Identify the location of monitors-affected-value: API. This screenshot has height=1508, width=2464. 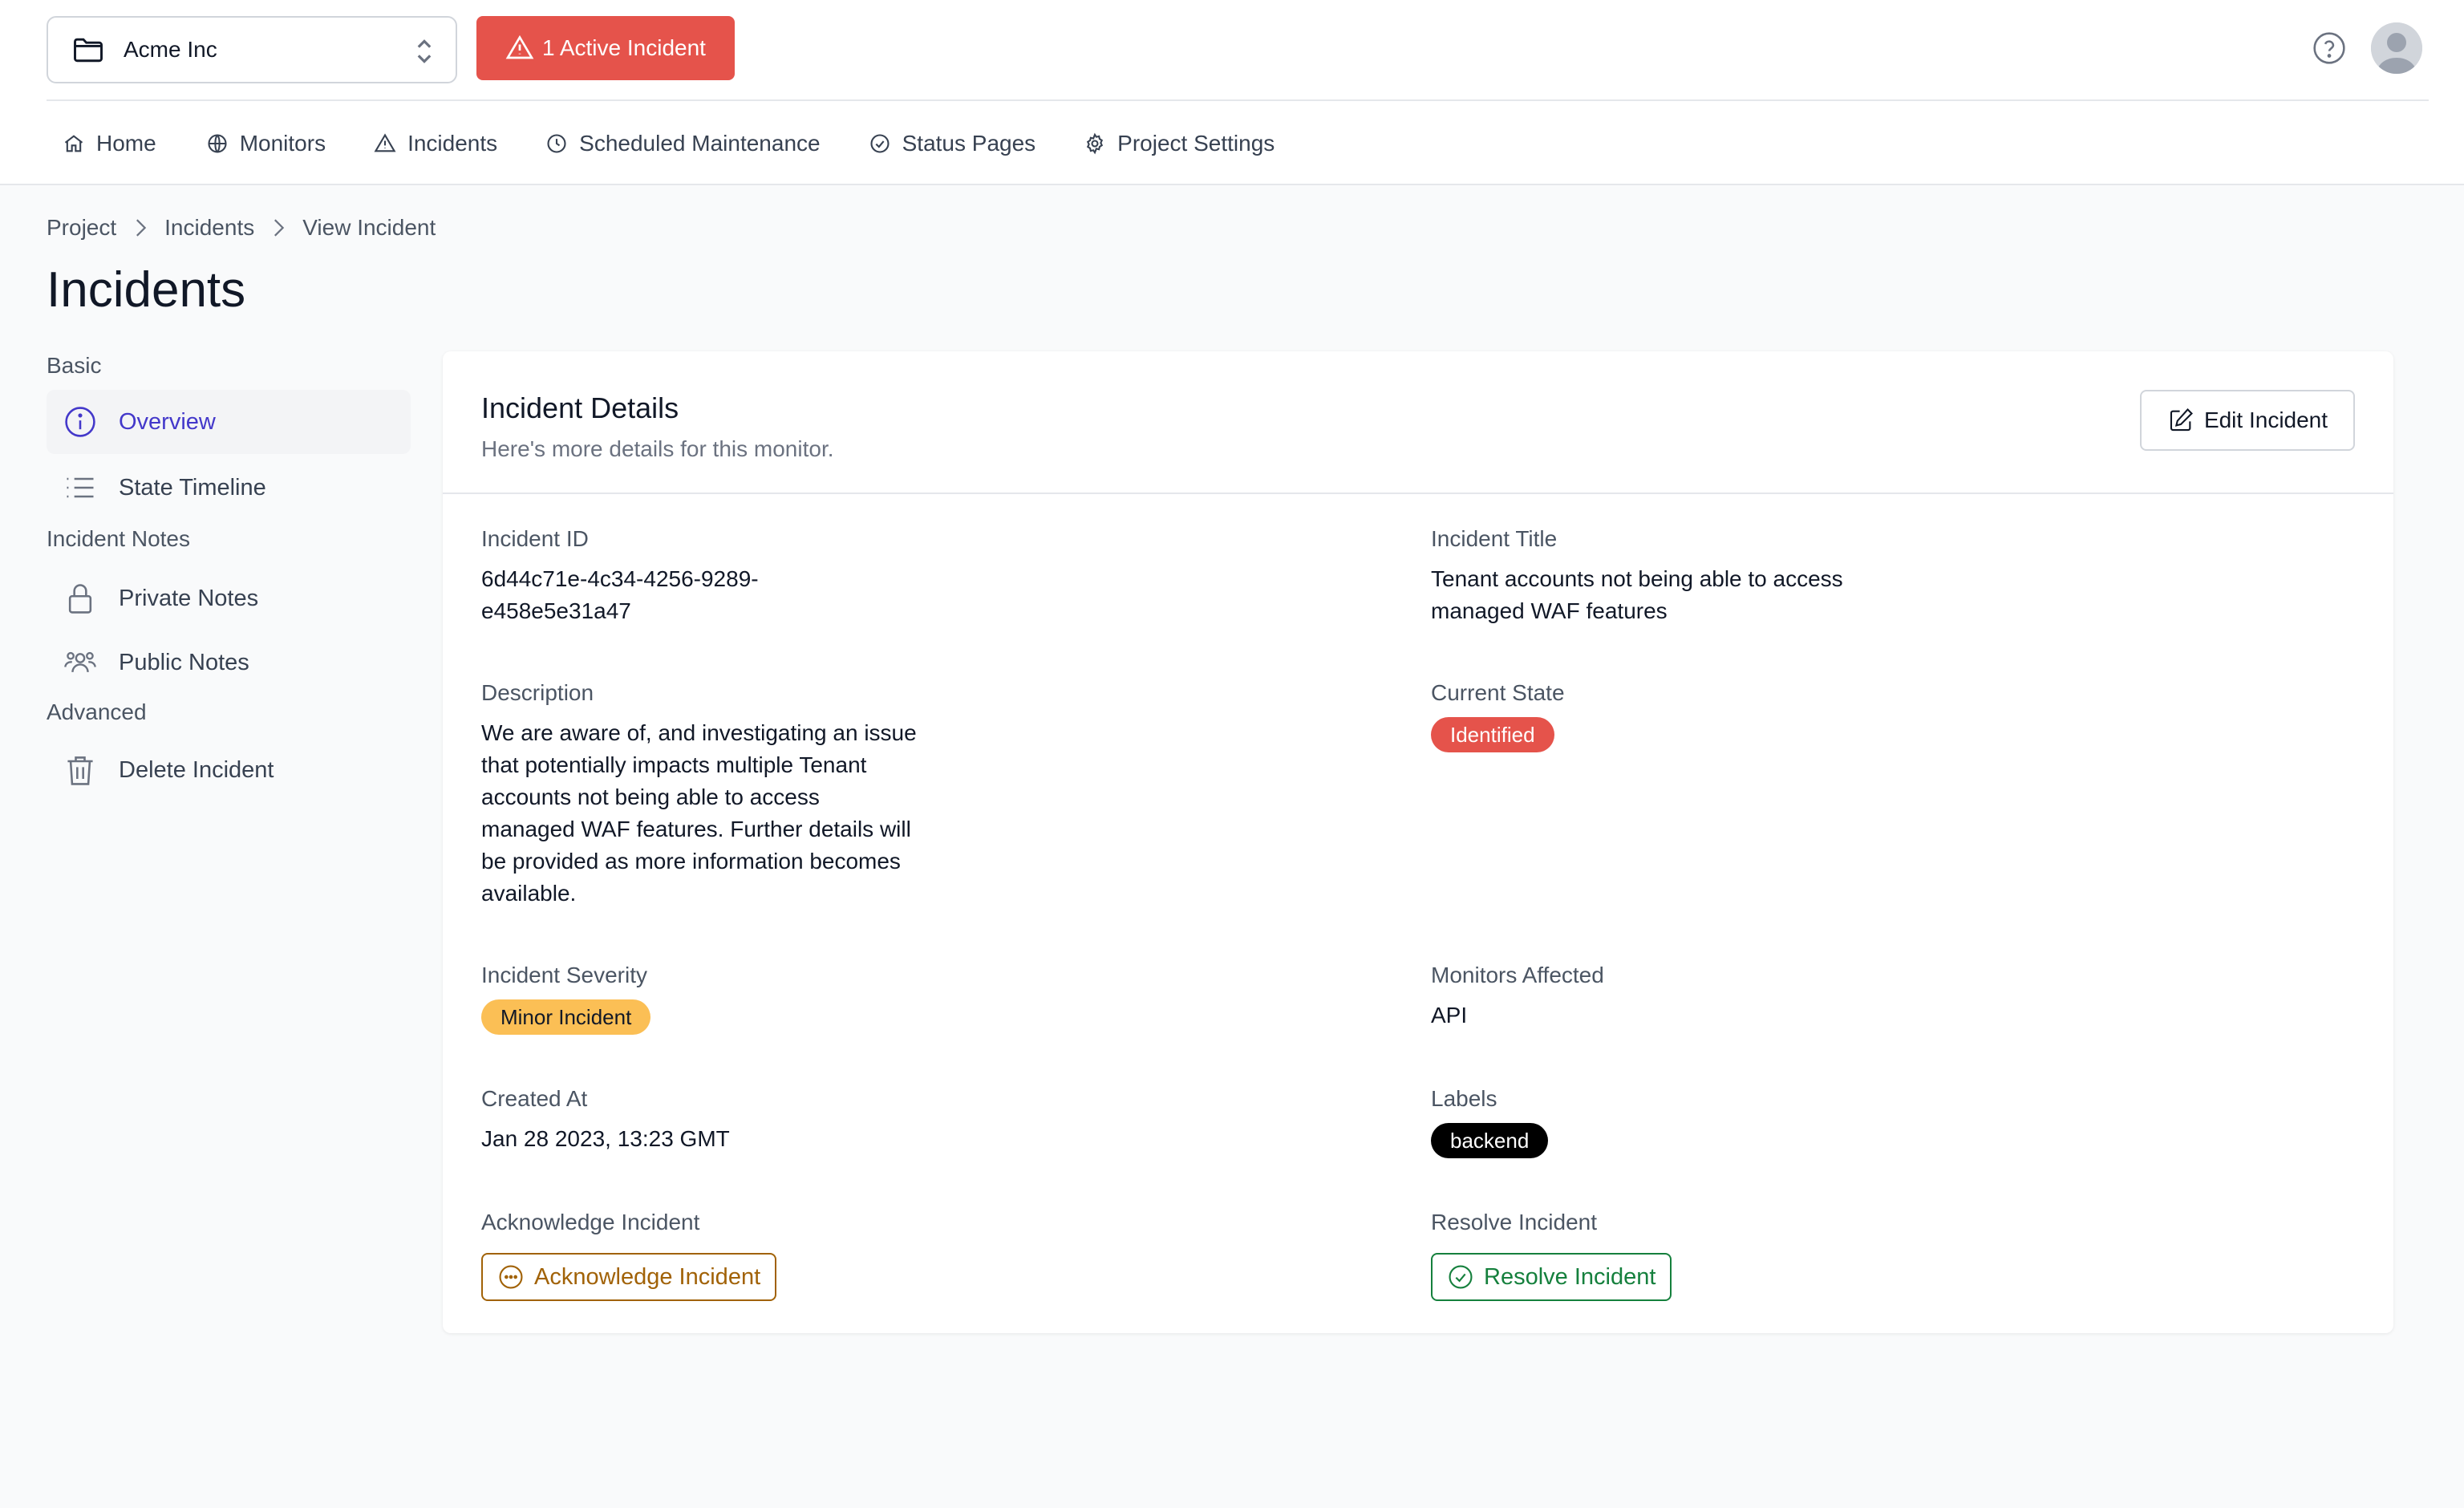
(1449, 1015).